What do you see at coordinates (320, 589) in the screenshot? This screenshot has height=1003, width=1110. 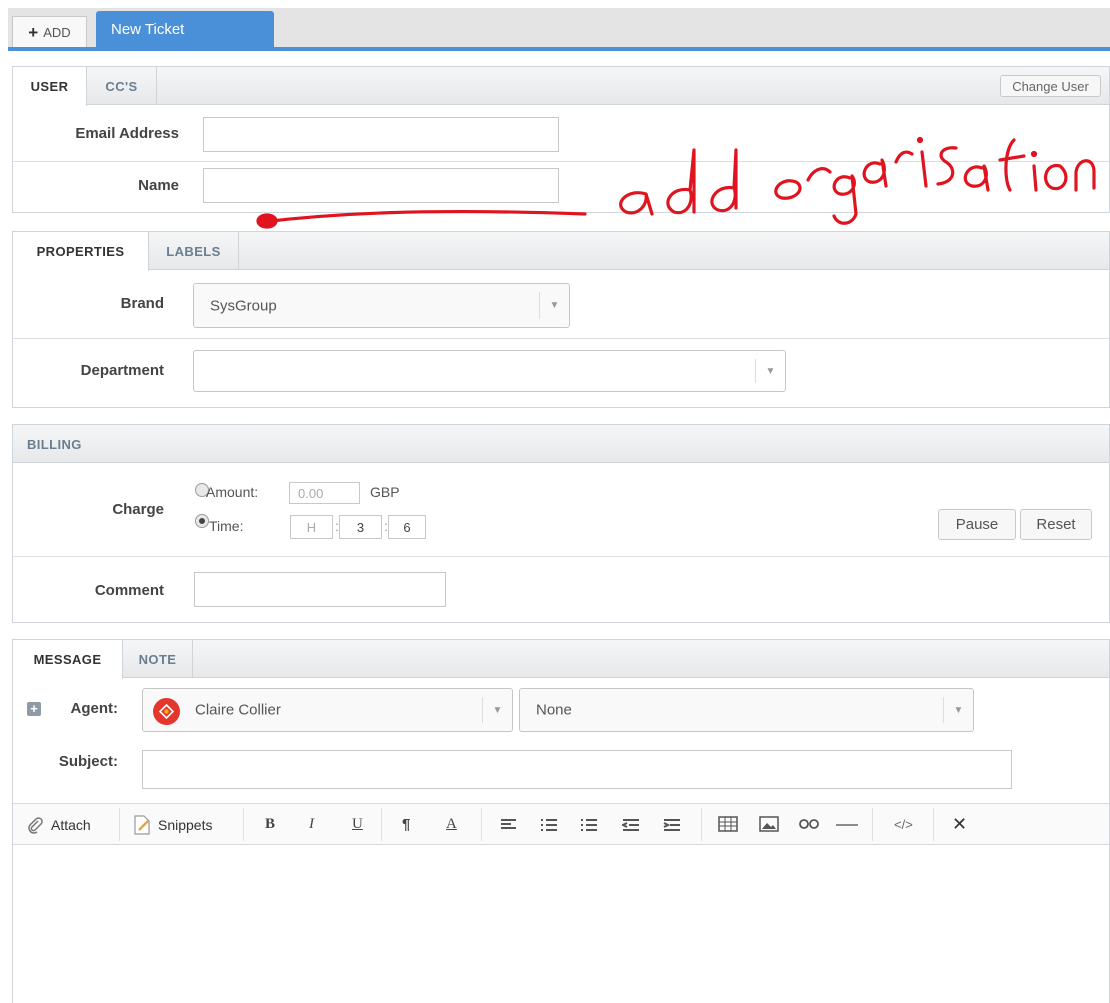 I see `comment-input` at bounding box center [320, 589].